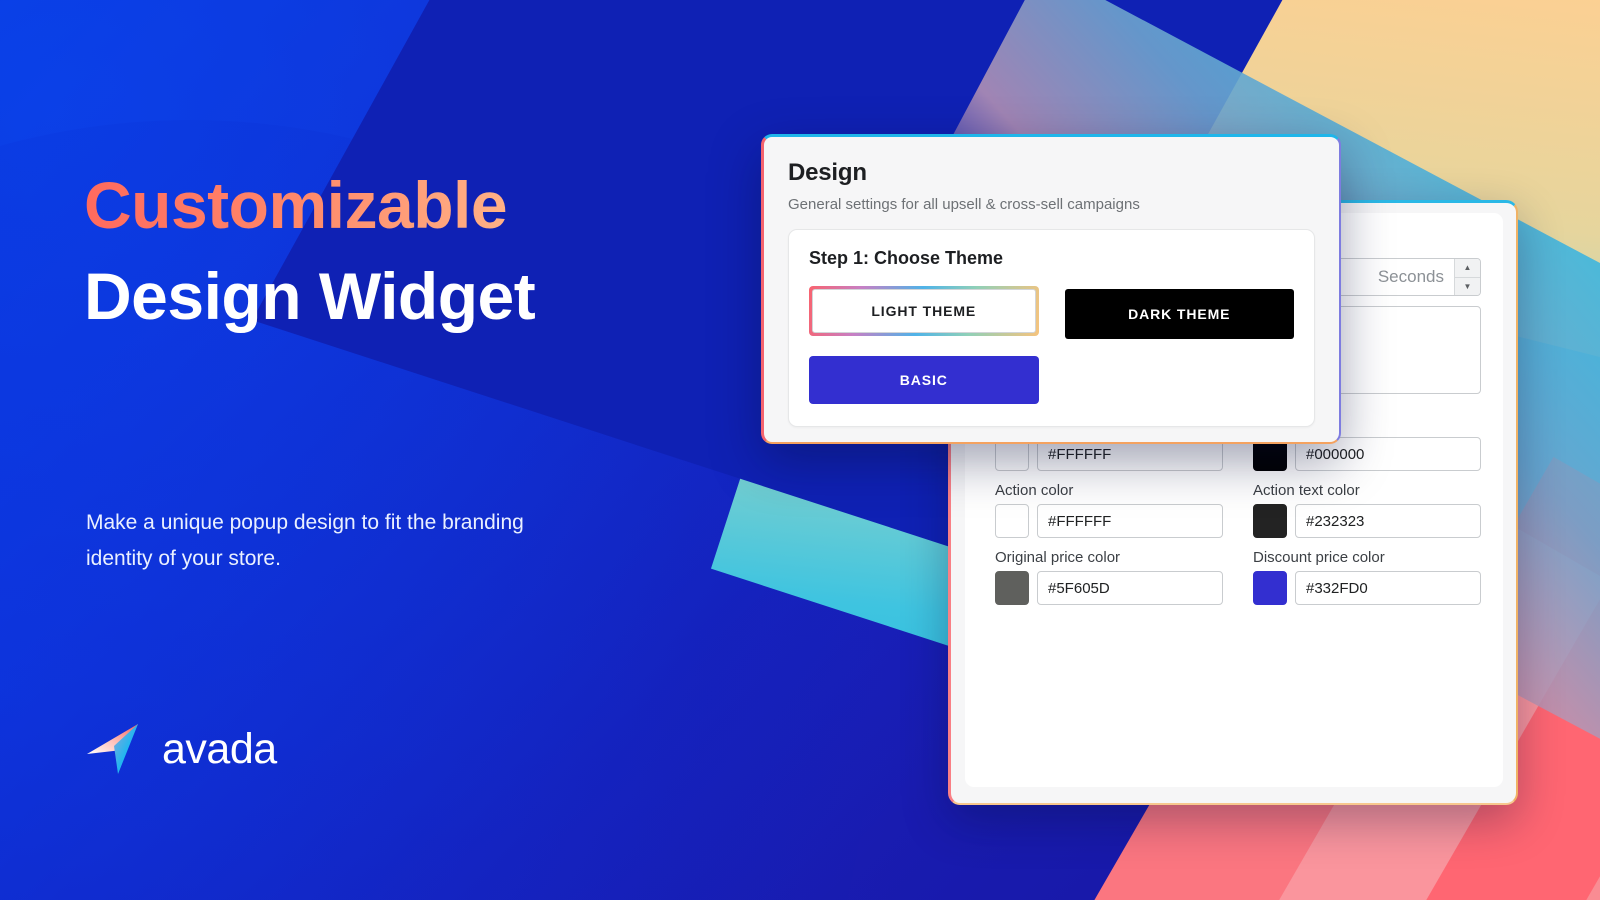 This screenshot has height=900, width=1600. I want to click on brand-name: avada, so click(219, 748).